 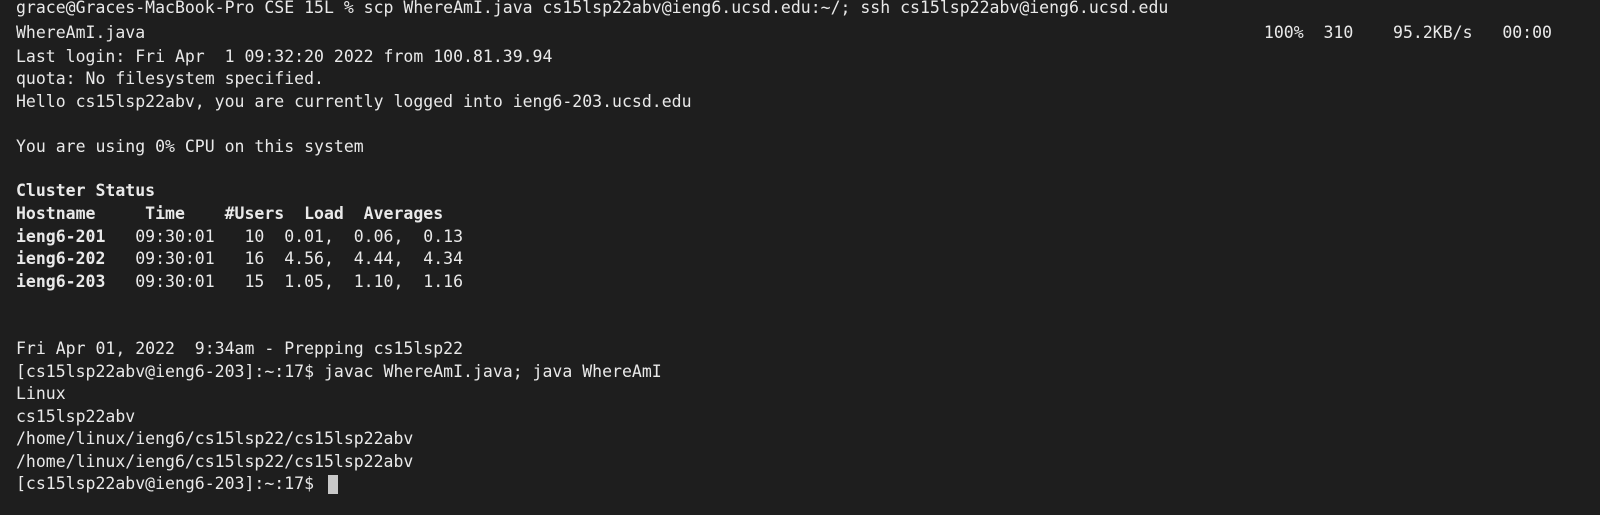 I want to click on terminal-line-output-home: /home/linux/ieng6/cs15lsp22/cs15lsp22abv, so click(x=215, y=438).